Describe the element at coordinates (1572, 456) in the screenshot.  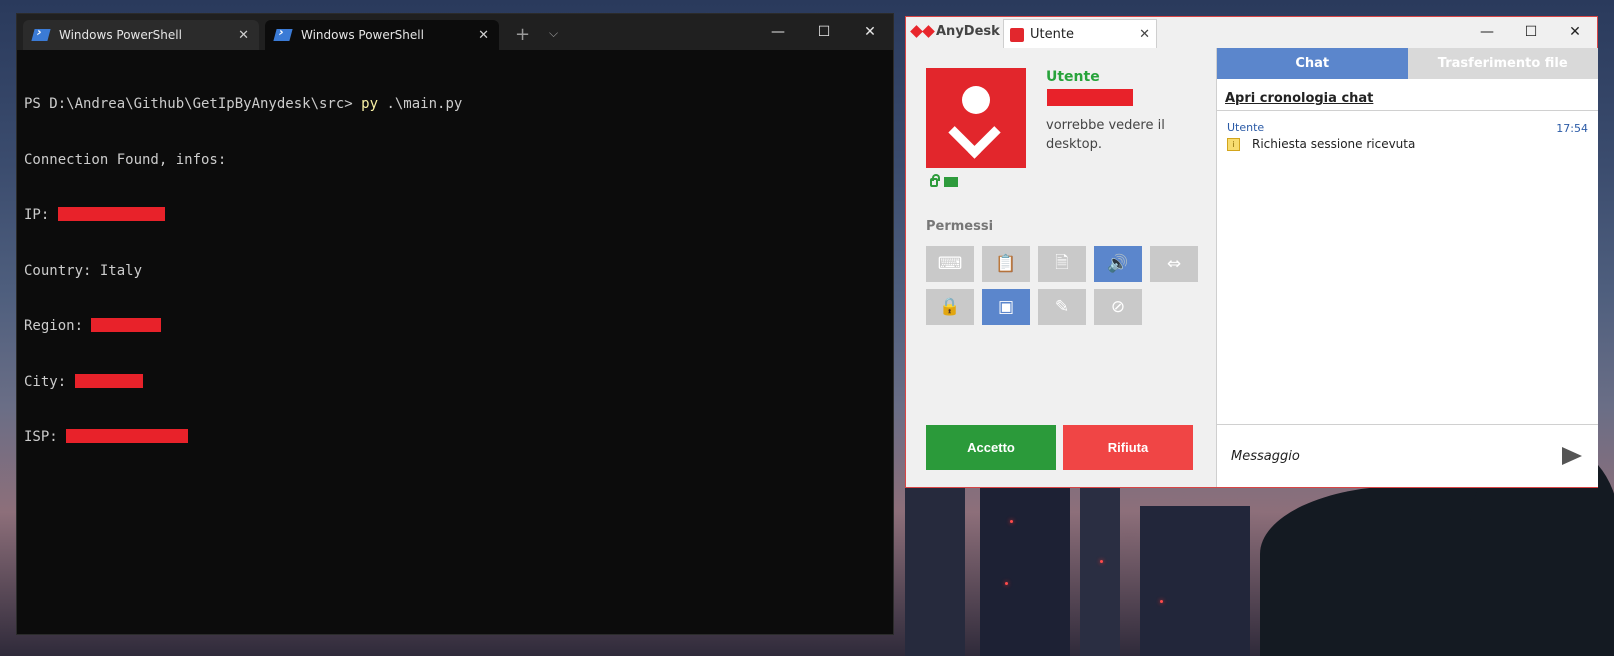
I see `send-icon` at that location.